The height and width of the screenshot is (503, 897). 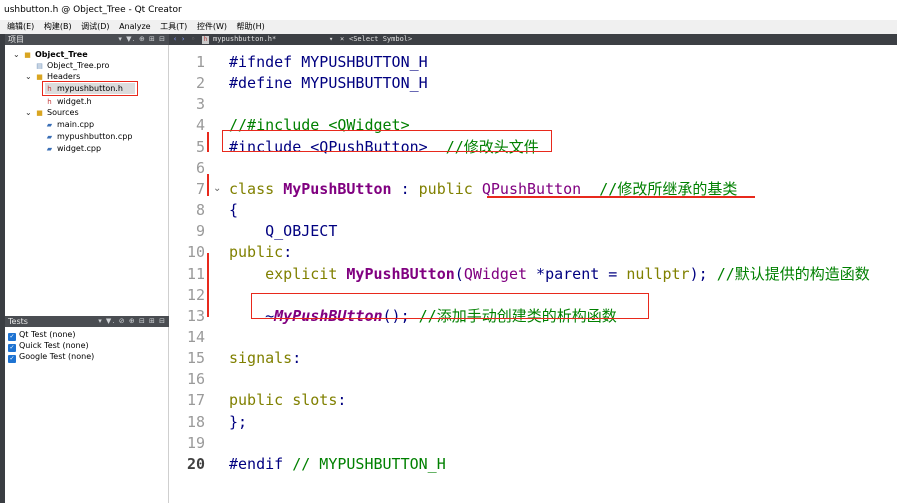 What do you see at coordinates (12, 359) in the screenshot?
I see `checkbox-checked-icon: ✓` at bounding box center [12, 359].